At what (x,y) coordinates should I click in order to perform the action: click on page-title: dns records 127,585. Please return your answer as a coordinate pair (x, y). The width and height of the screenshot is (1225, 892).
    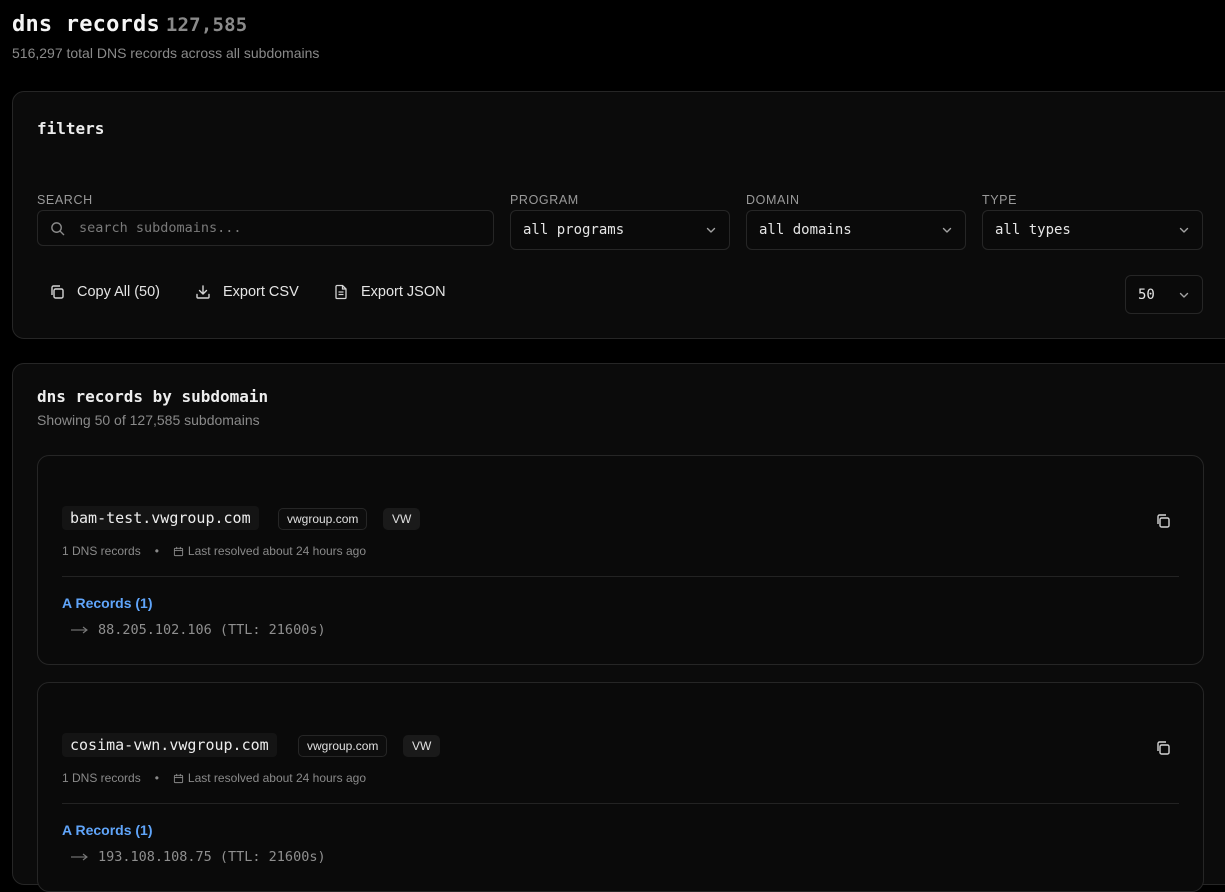
    Looking at the image, I should click on (165, 24).